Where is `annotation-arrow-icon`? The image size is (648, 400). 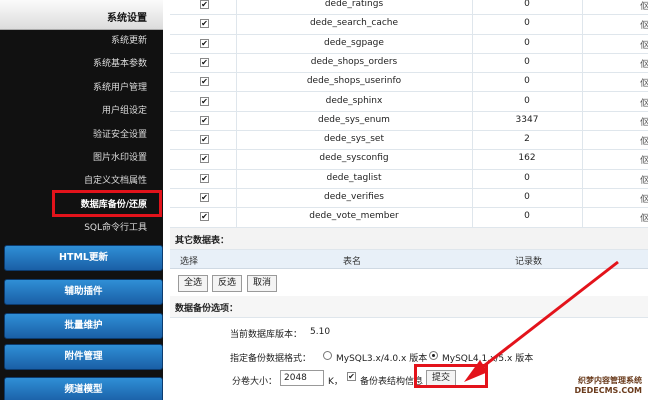
annotation-arrow-icon is located at coordinates (541, 321).